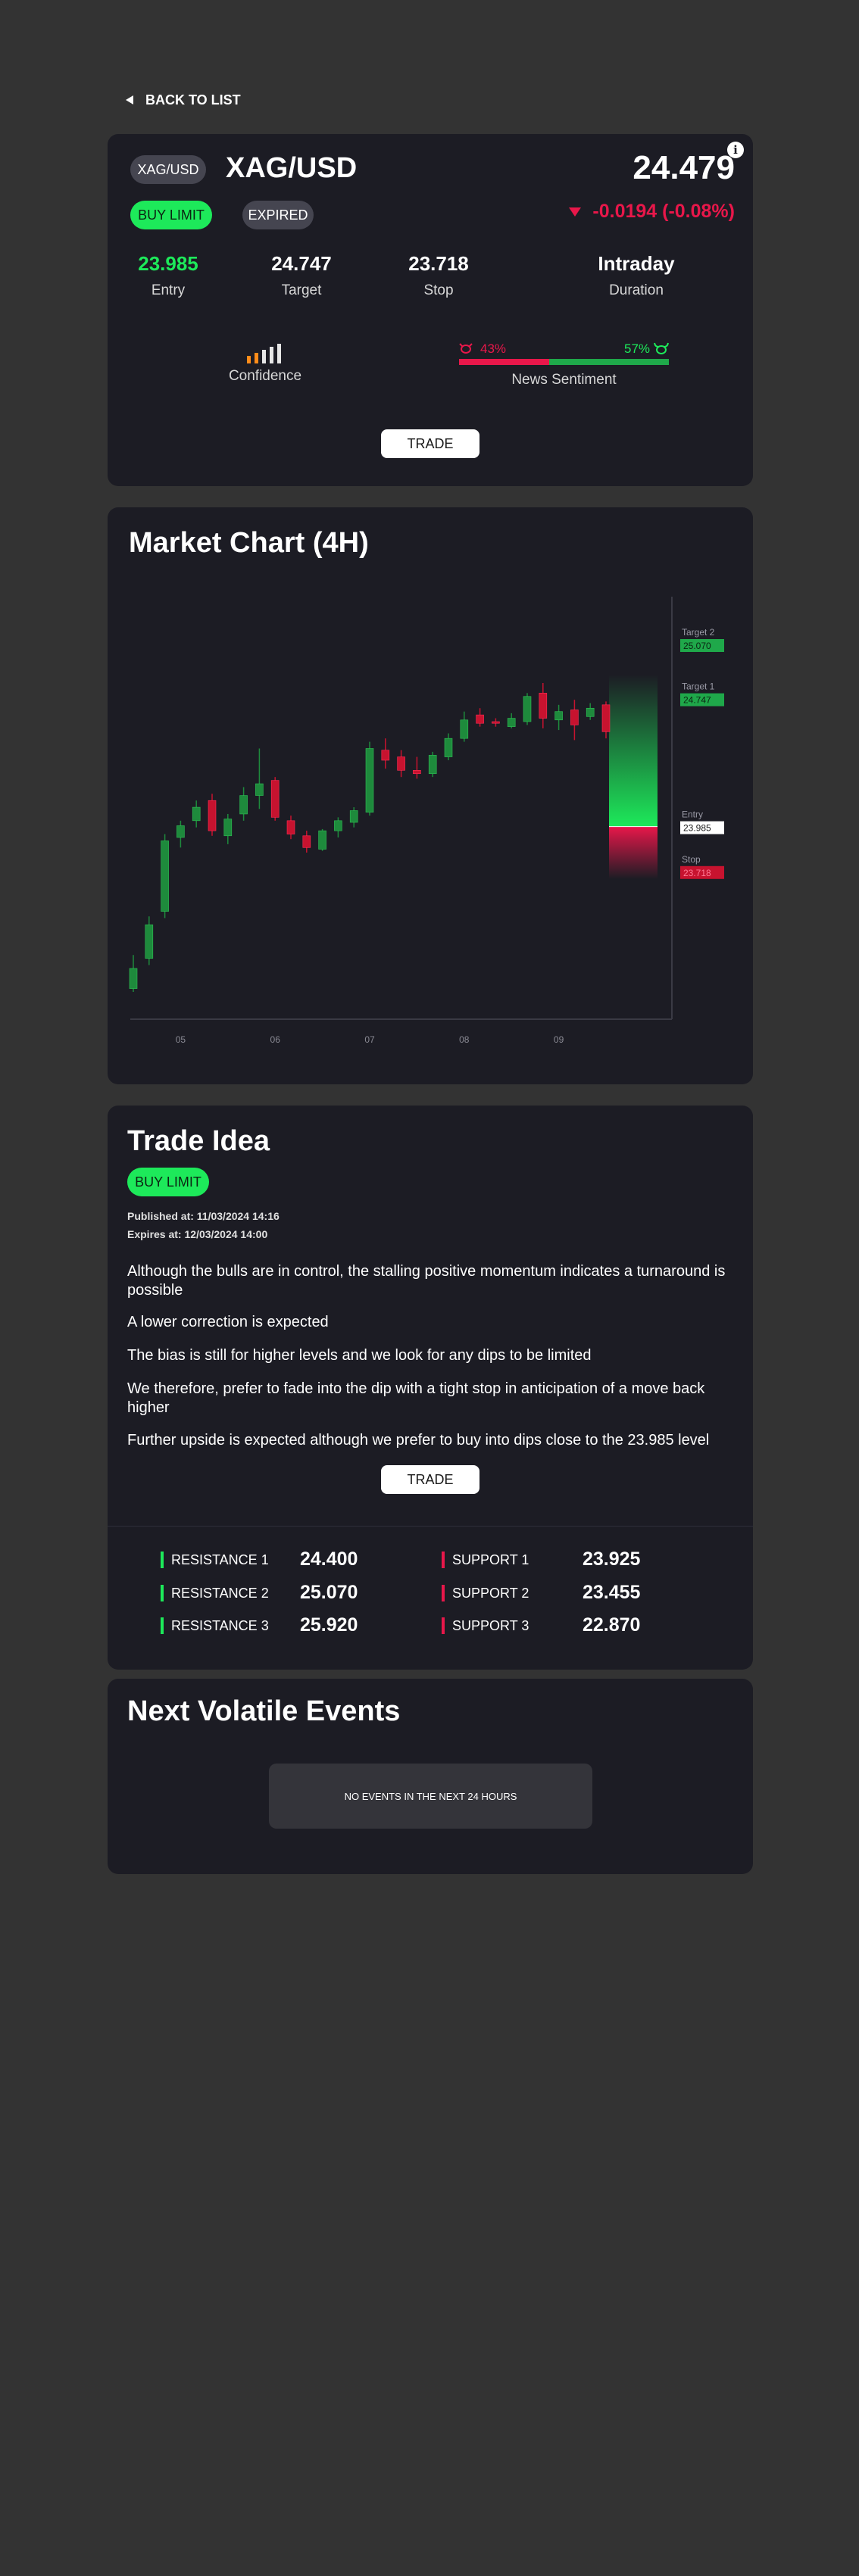 Image resolution: width=859 pixels, height=2576 pixels. What do you see at coordinates (697, 828) in the screenshot?
I see `entry-value: 23.985` at bounding box center [697, 828].